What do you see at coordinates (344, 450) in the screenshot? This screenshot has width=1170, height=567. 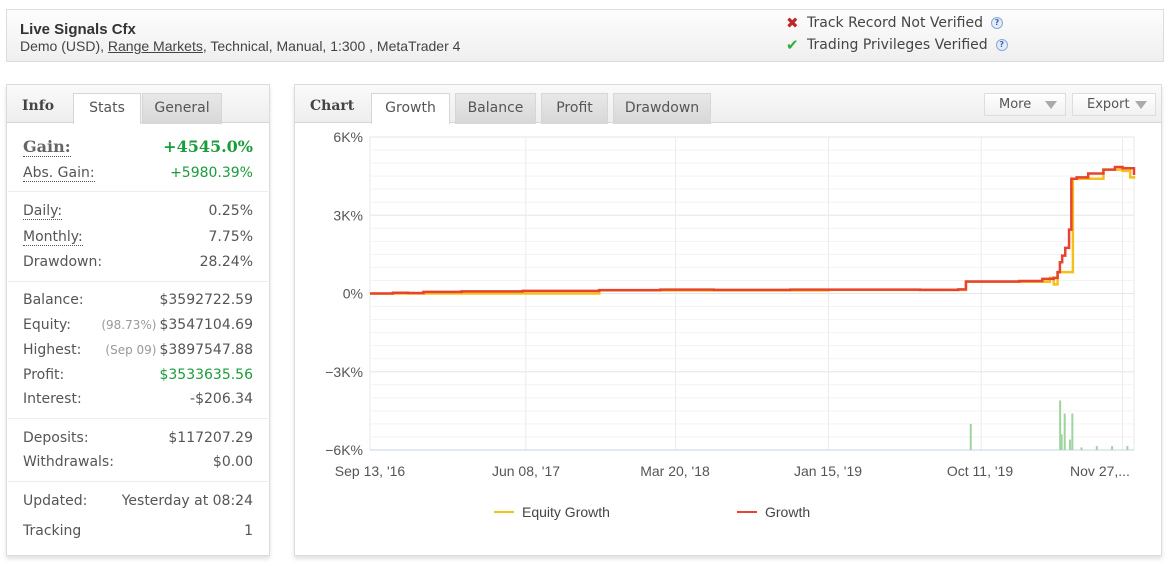 I see `y-tick-label: −6K%` at bounding box center [344, 450].